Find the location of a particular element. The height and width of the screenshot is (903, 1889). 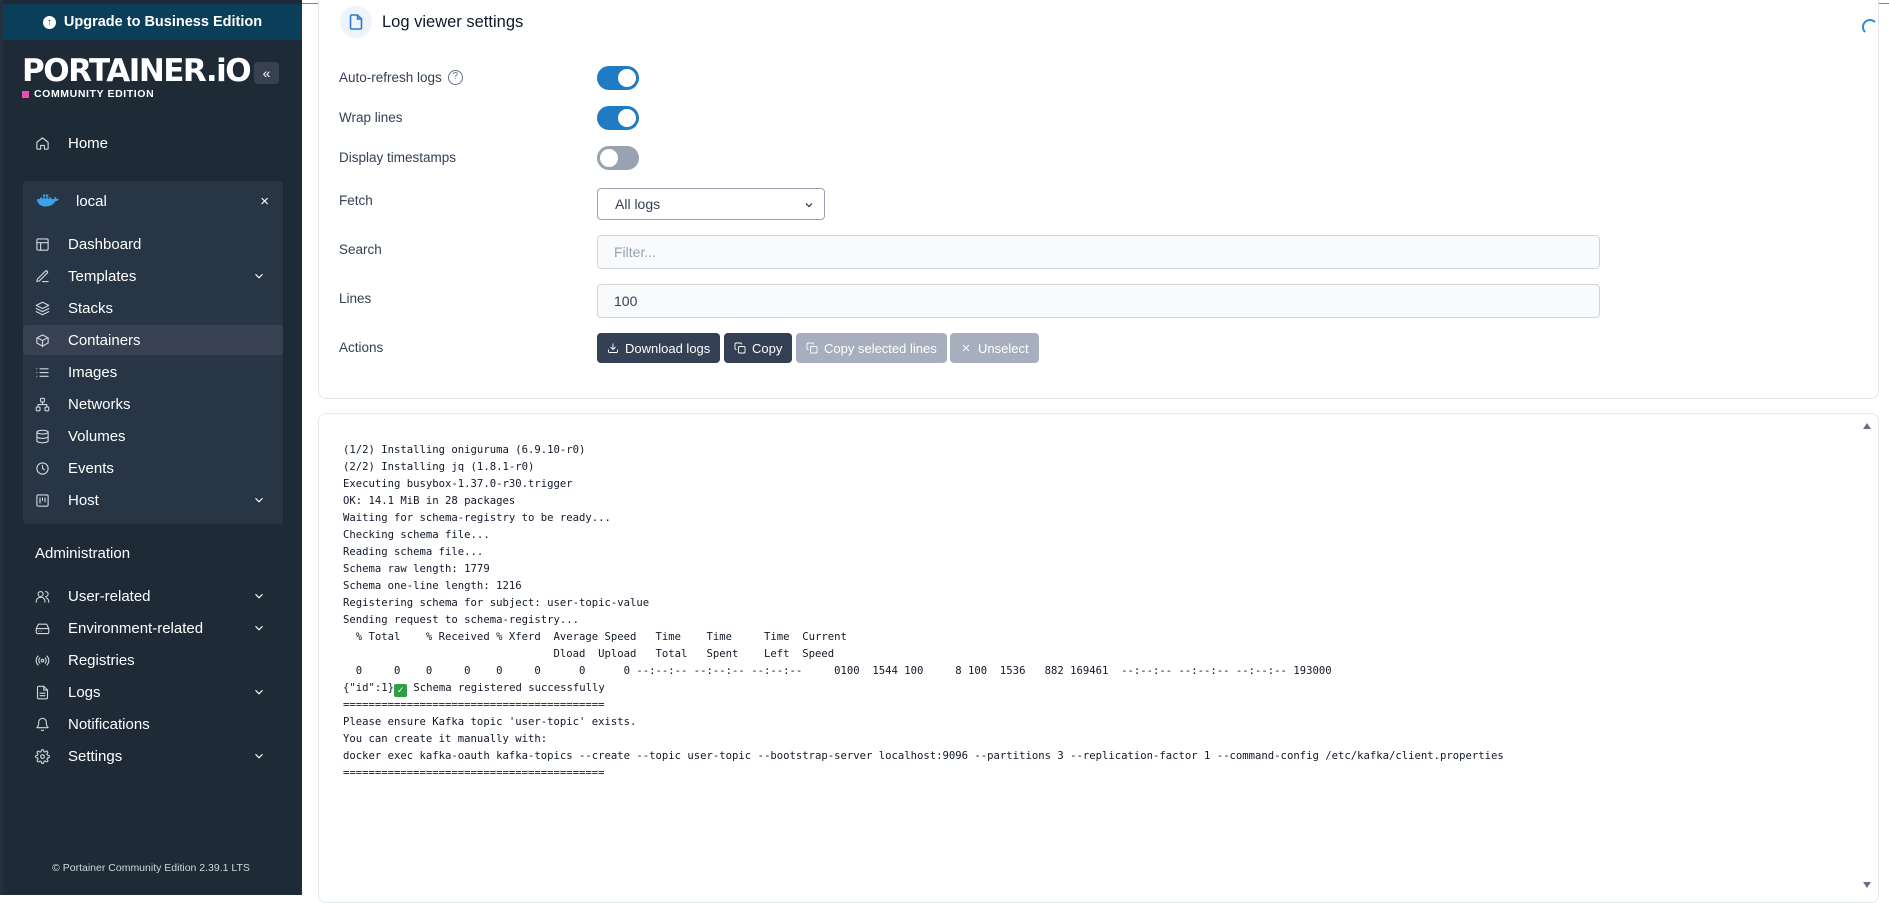

sidebar-item-images: Images is located at coordinates (153, 372).